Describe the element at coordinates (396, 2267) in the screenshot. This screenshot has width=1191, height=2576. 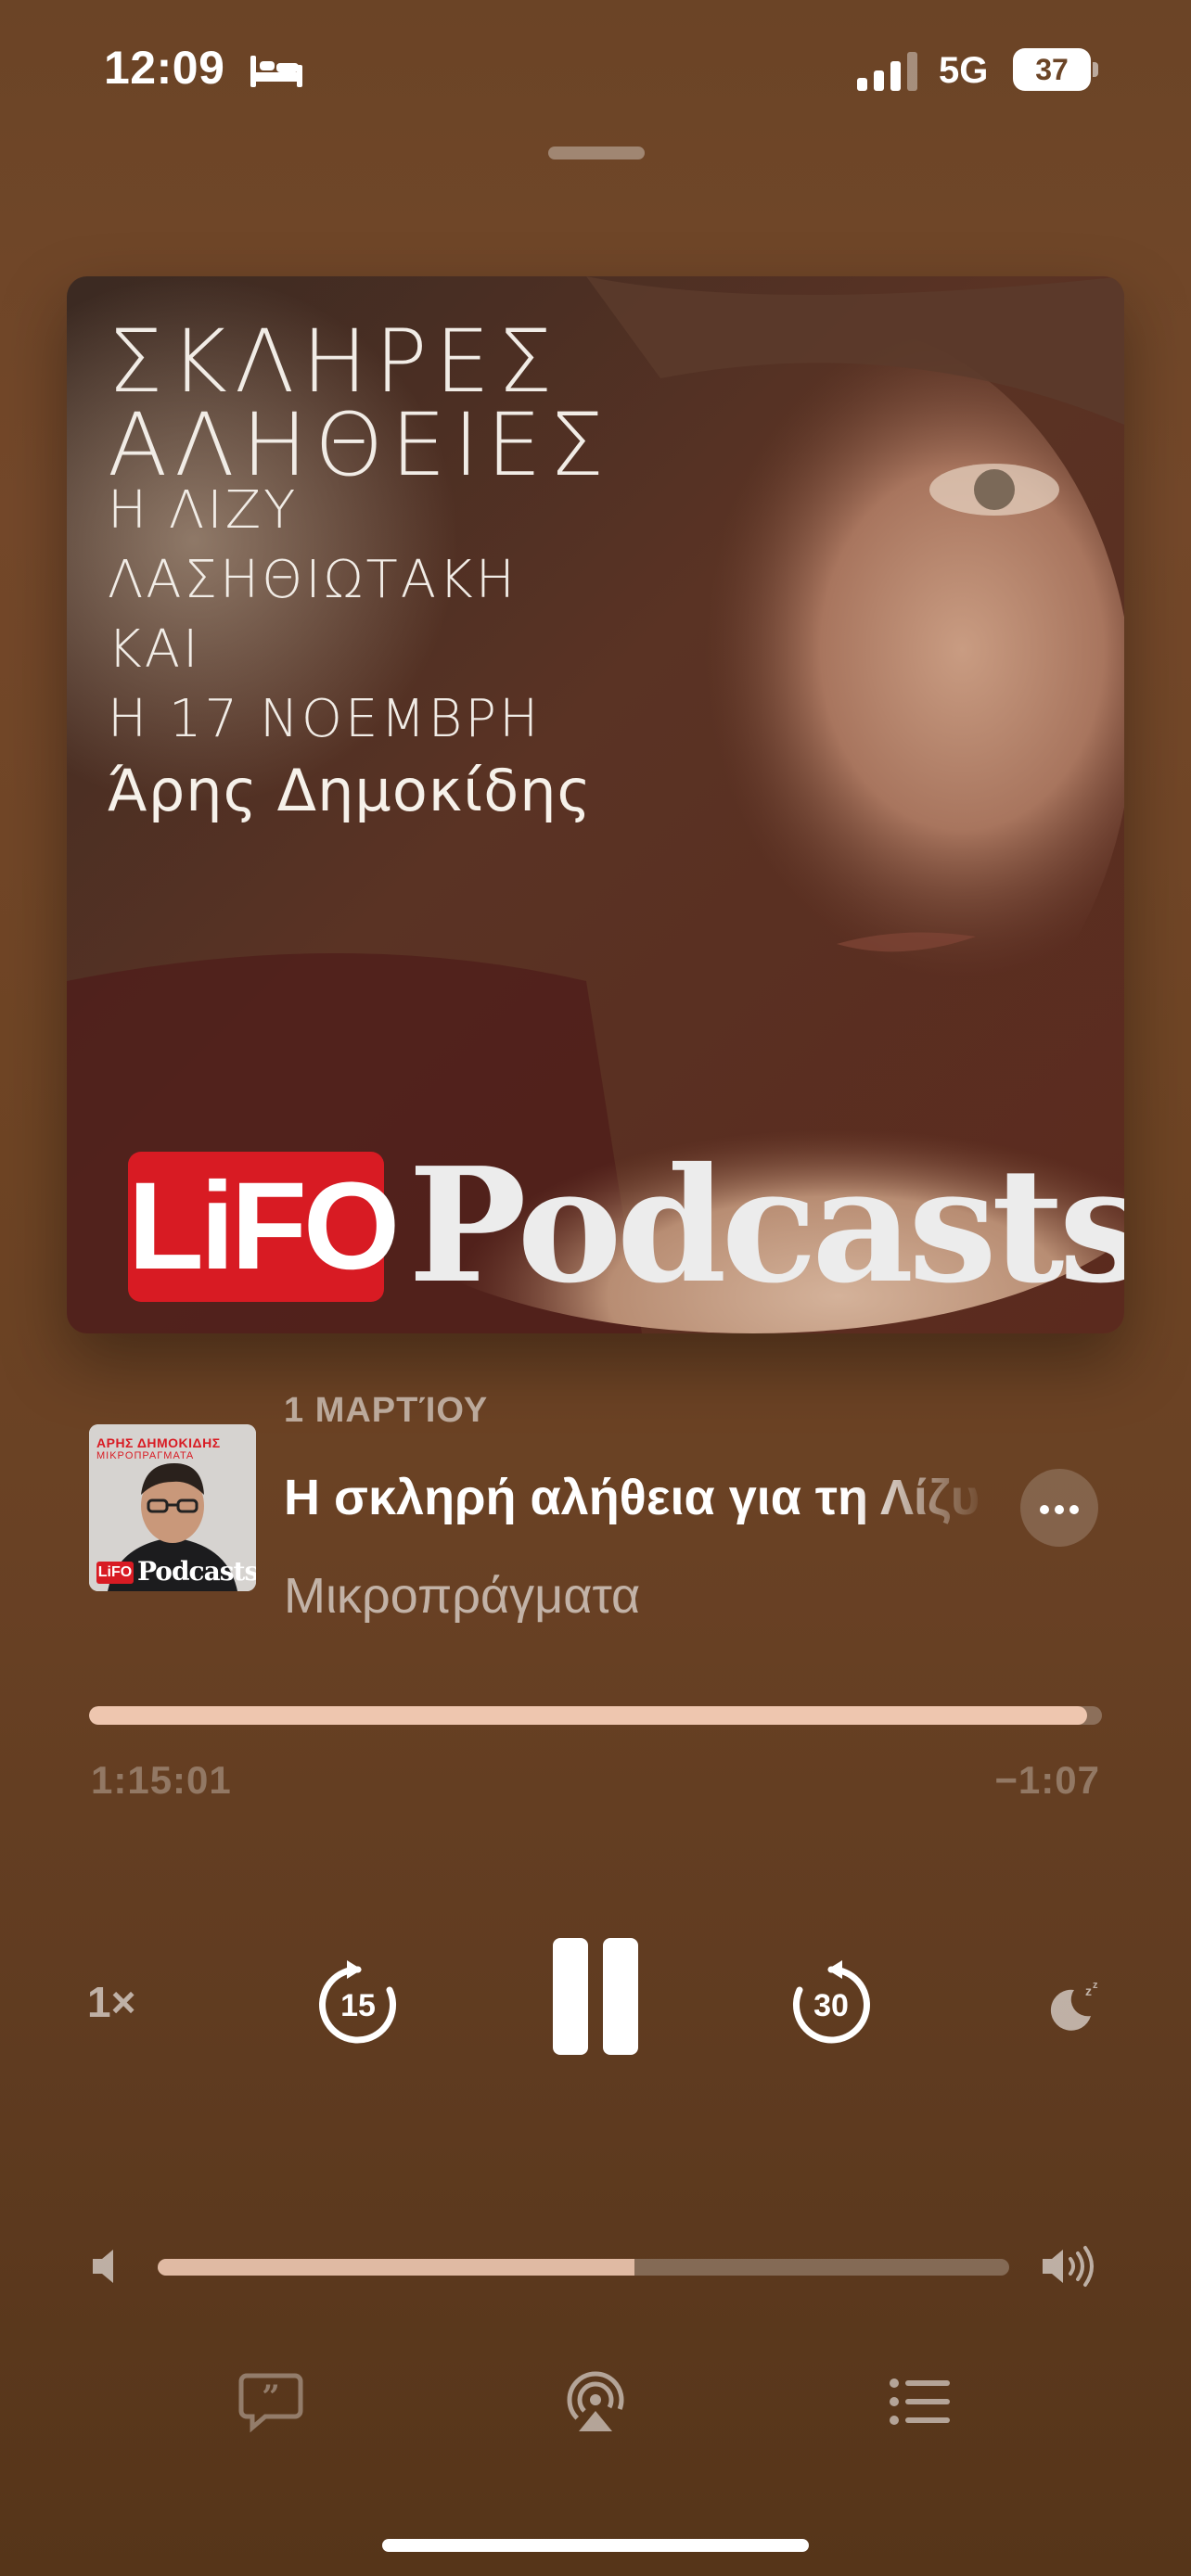
I see `volume-slider-fill` at that location.